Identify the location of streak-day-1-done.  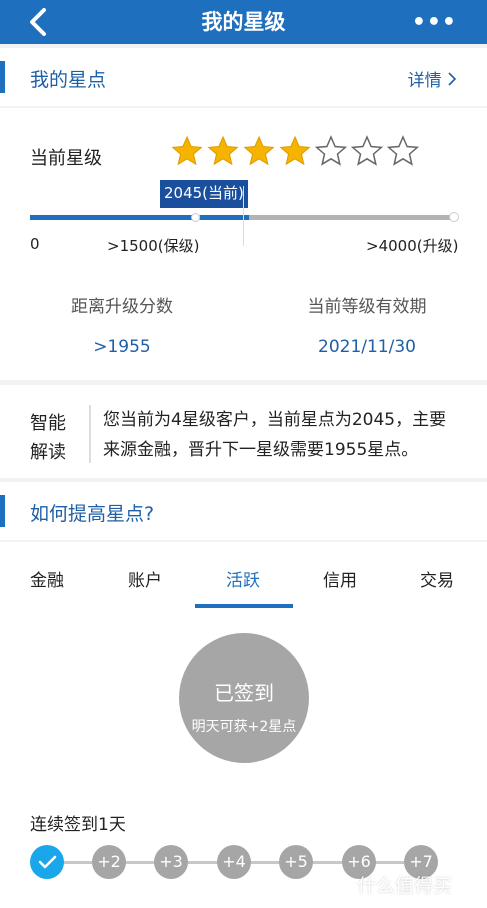
(47, 862).